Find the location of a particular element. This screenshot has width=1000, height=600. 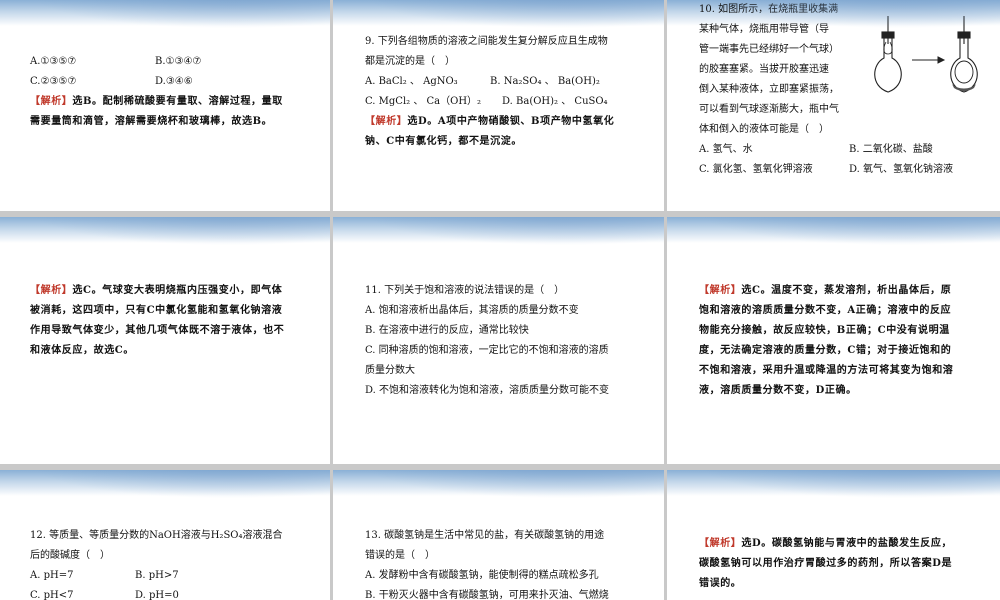

question-10-stem: 倒入某种液体，立即塞紧振荡， is located at coordinates (769, 89).